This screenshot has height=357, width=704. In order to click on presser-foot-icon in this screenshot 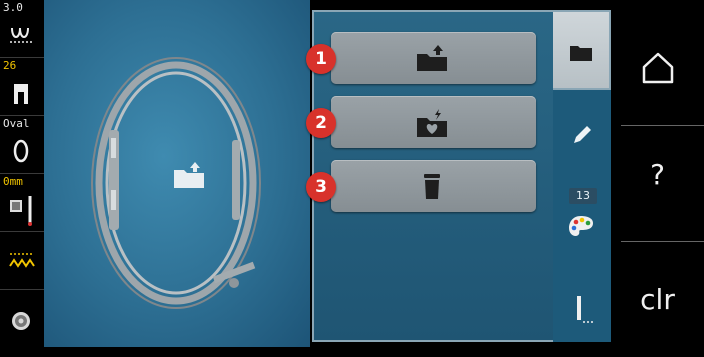, I will do `click(21, 94)`.